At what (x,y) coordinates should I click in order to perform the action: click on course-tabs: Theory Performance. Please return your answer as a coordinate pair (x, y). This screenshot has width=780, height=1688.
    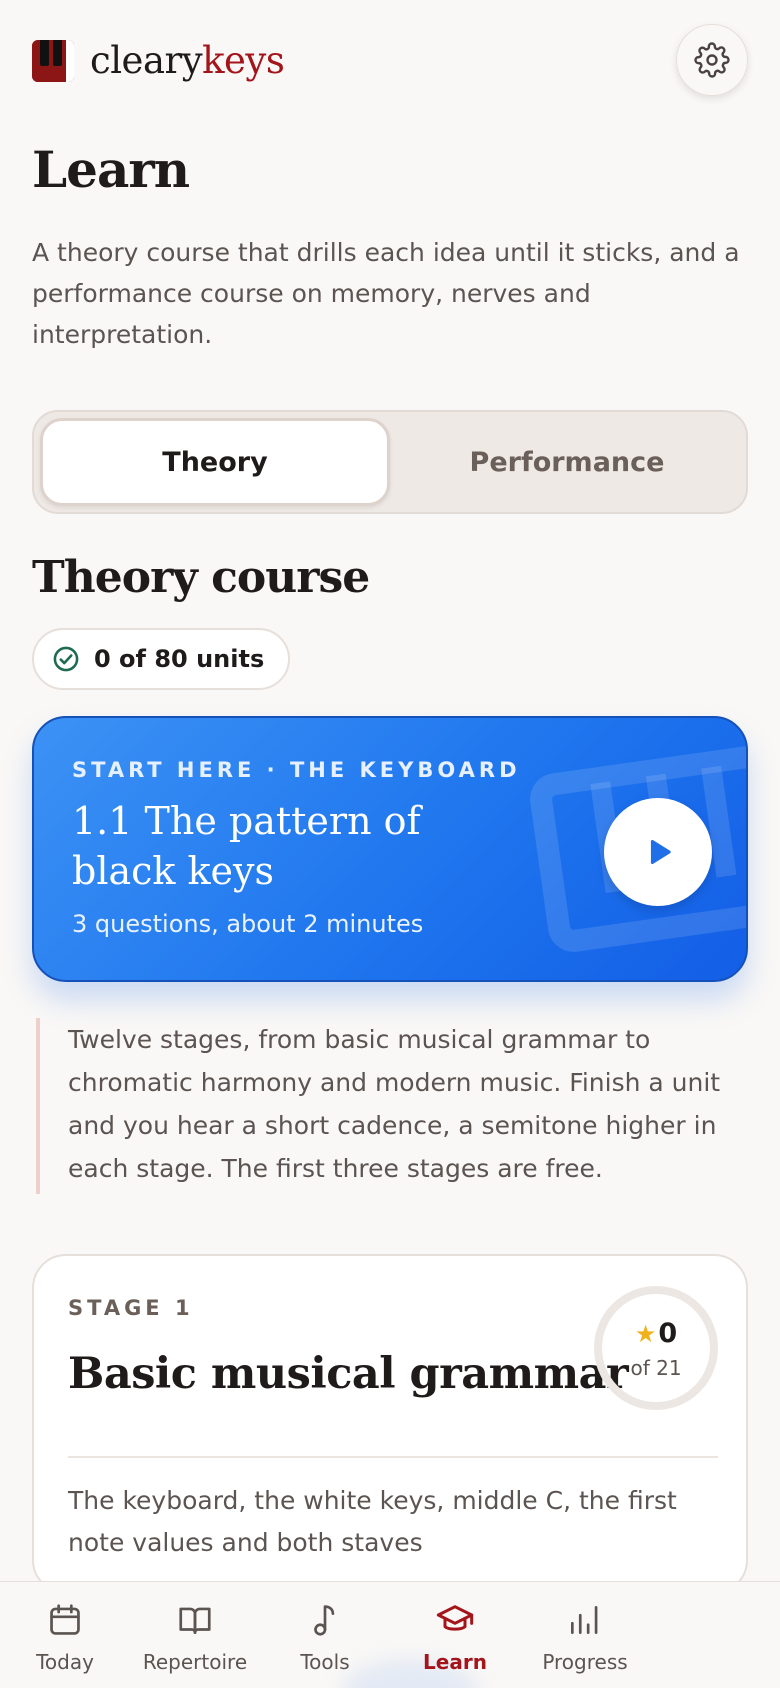
    Looking at the image, I should click on (390, 462).